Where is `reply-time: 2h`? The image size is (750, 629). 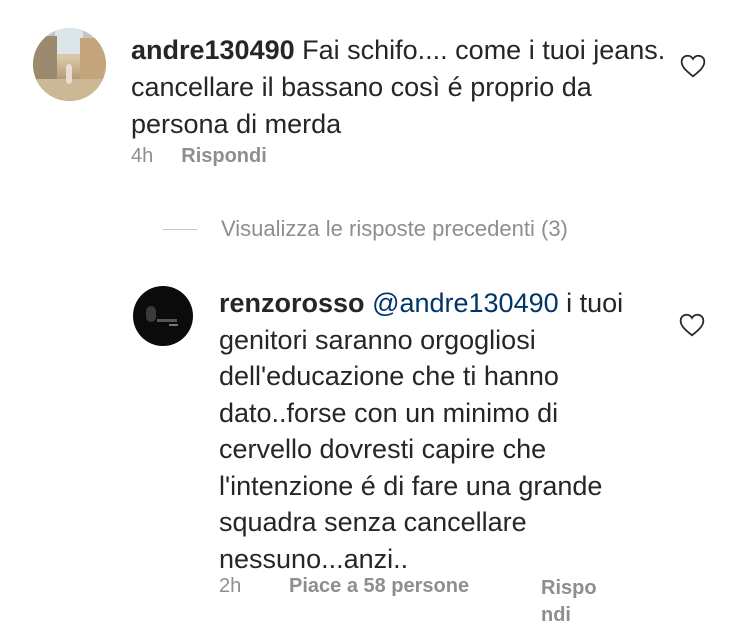 reply-time: 2h is located at coordinates (230, 586).